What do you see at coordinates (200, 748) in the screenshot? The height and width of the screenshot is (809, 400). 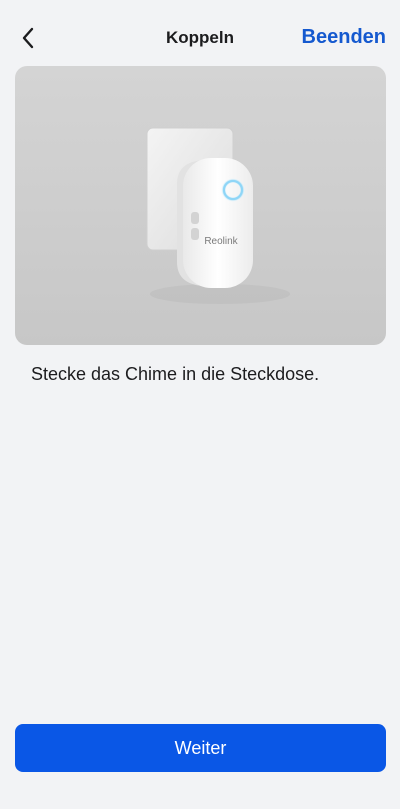 I see `next-button: Weiter` at bounding box center [200, 748].